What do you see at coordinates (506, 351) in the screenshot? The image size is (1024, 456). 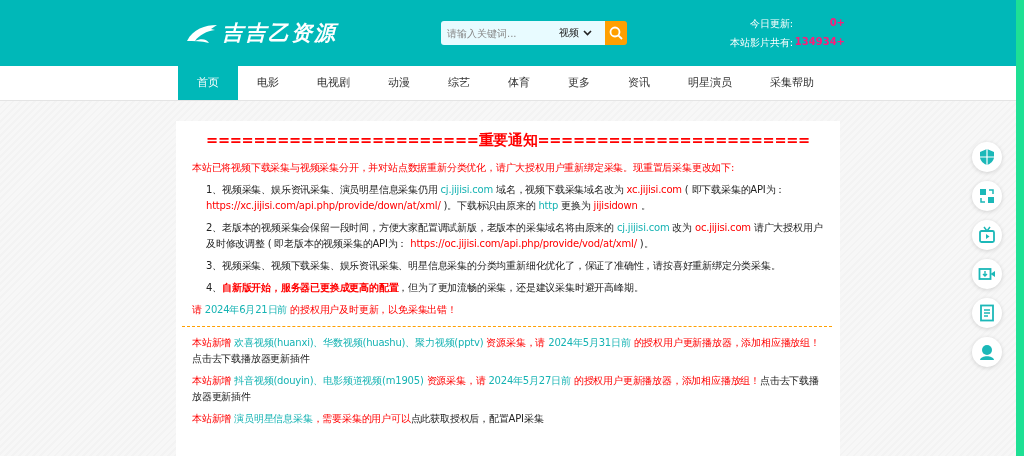 I see `news-paragraph: 本站新增 欢喜视频(huanxi)、华数视频(huashu)、聚力视频(pptv) 资源采集，请 2024年5月31日前 的授权用户更新播放器，添加相应播放组！ 点击去下载播放器更新插件` at bounding box center [506, 351].